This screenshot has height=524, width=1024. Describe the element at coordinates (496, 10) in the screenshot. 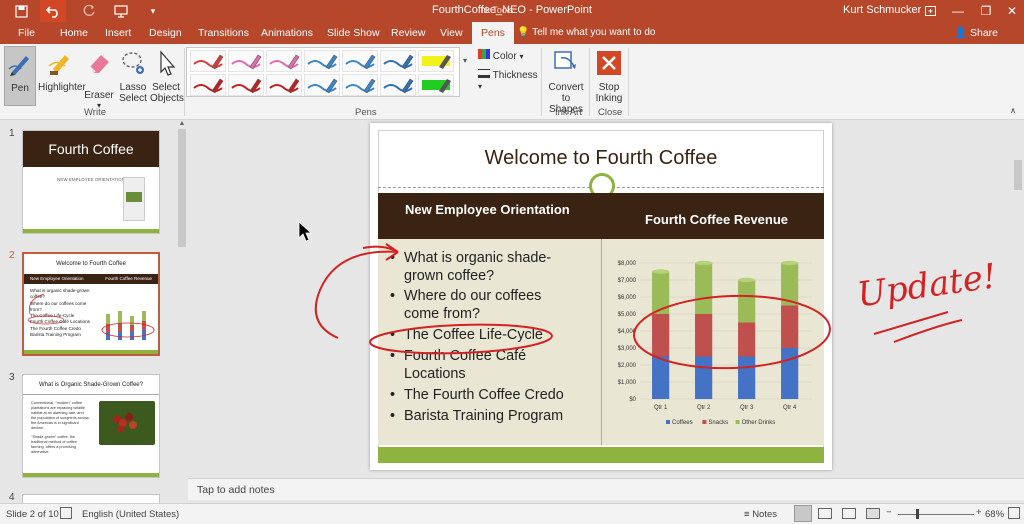

I see `context-tab-group: Ink Tools` at that location.